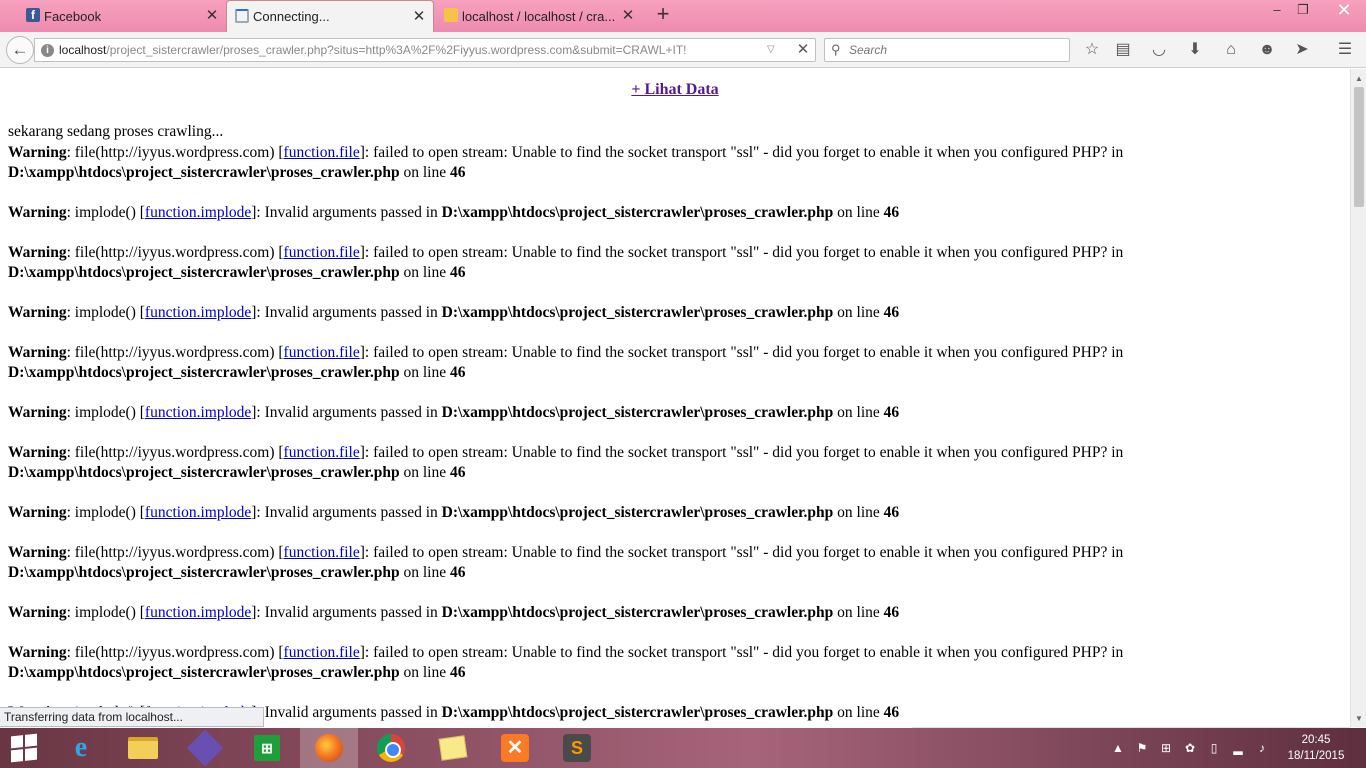  Describe the element at coordinates (205, 748) in the screenshot. I see `visual-studio-taskbar-button` at that location.